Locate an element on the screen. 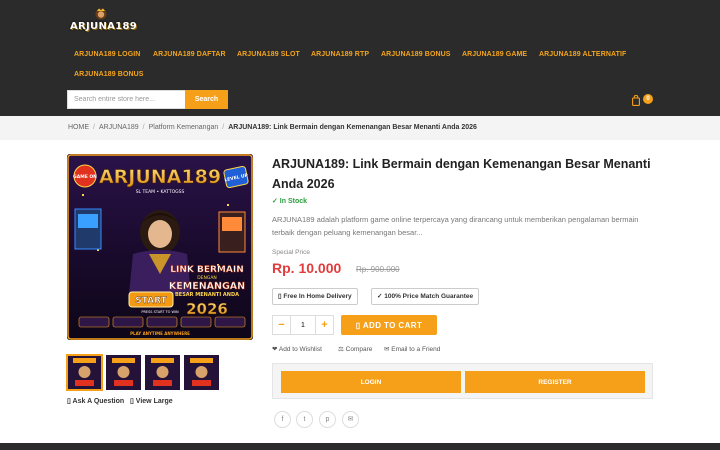 This screenshot has height=450, width=720. stock-status: ✓ In Stock is located at coordinates (290, 201).